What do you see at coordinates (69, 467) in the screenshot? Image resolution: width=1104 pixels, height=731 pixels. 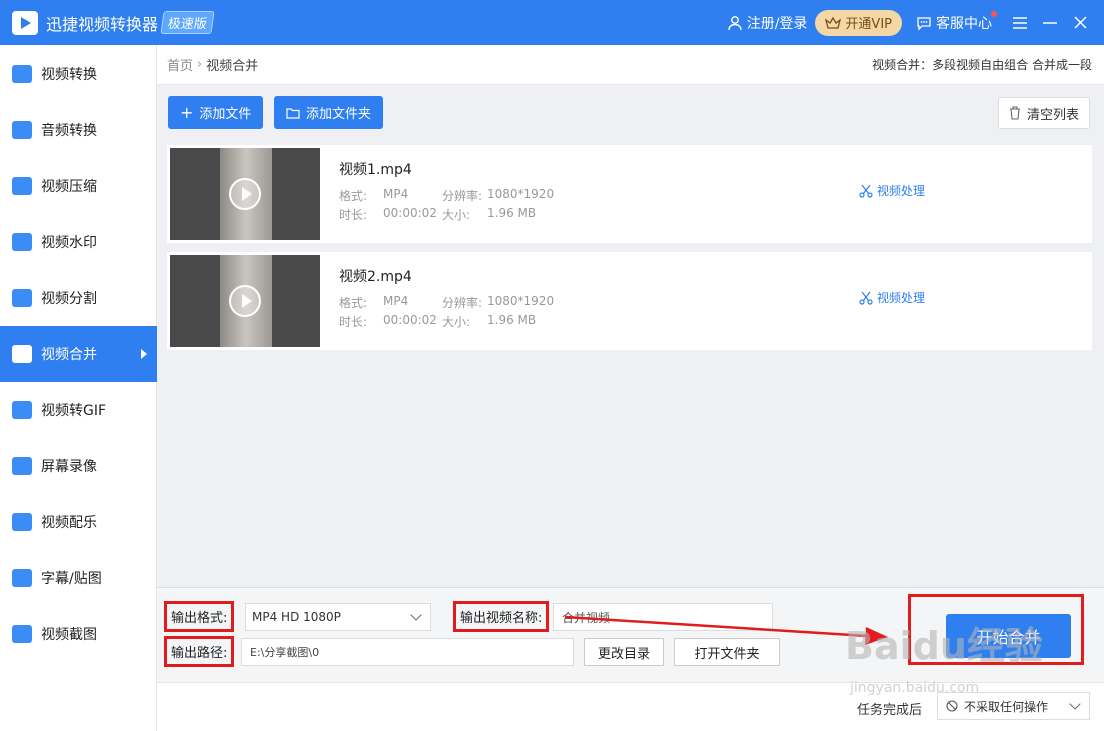 I see `sidebar-item-label: 屏幕录像` at bounding box center [69, 467].